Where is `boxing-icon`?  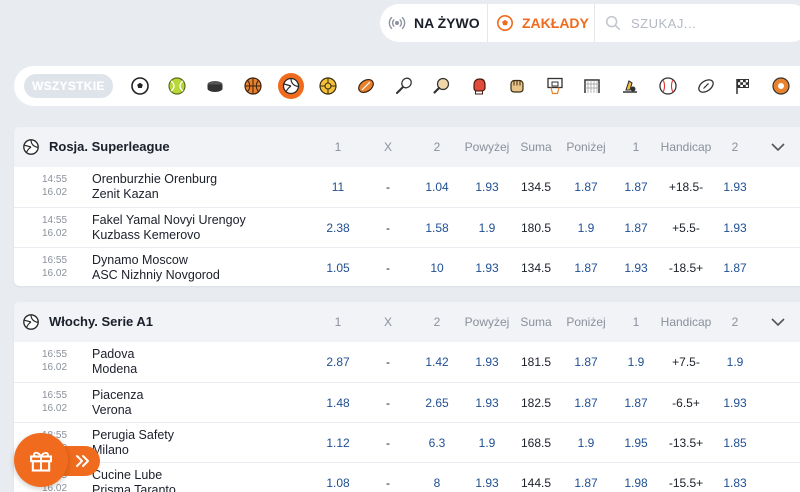
boxing-icon is located at coordinates (479, 86).